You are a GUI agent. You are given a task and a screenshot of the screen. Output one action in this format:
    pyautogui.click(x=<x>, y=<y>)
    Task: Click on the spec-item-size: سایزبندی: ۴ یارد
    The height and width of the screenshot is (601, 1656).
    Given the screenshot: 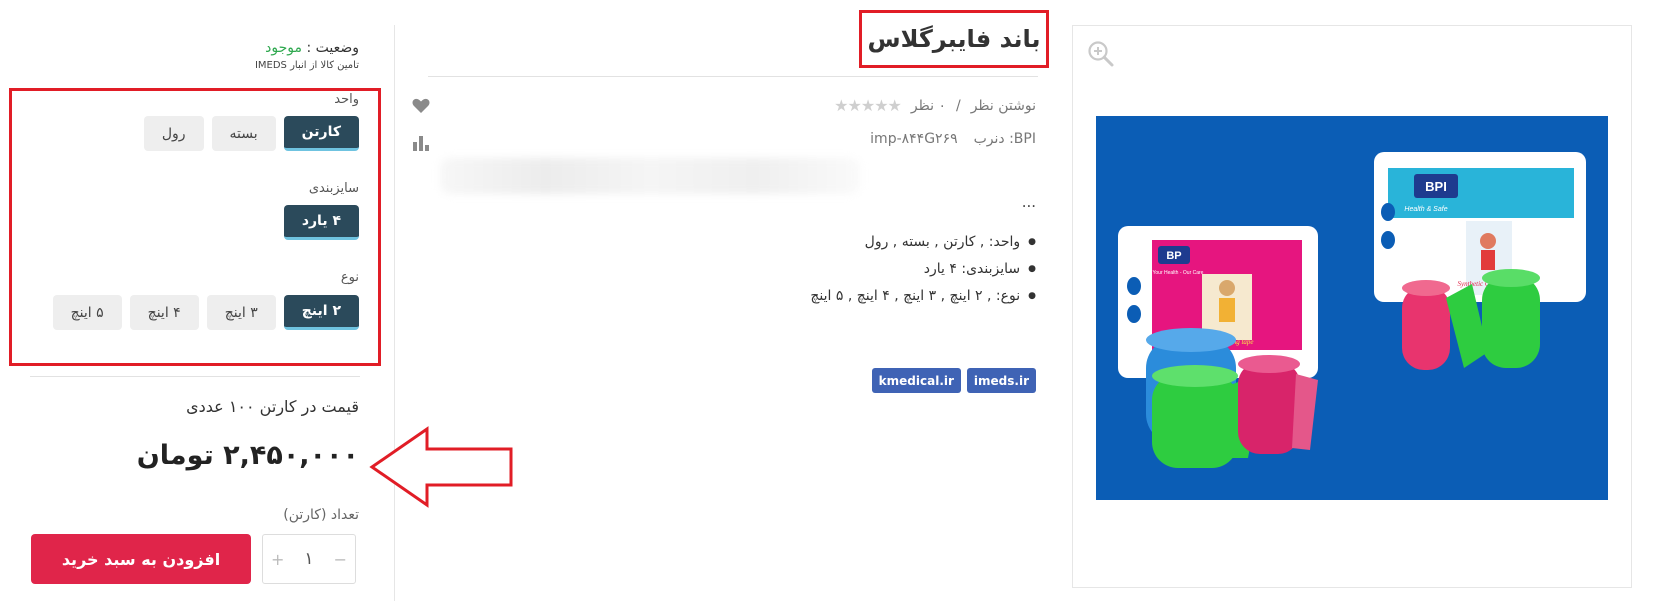 What is the action you would take?
    pyautogui.click(x=923, y=270)
    